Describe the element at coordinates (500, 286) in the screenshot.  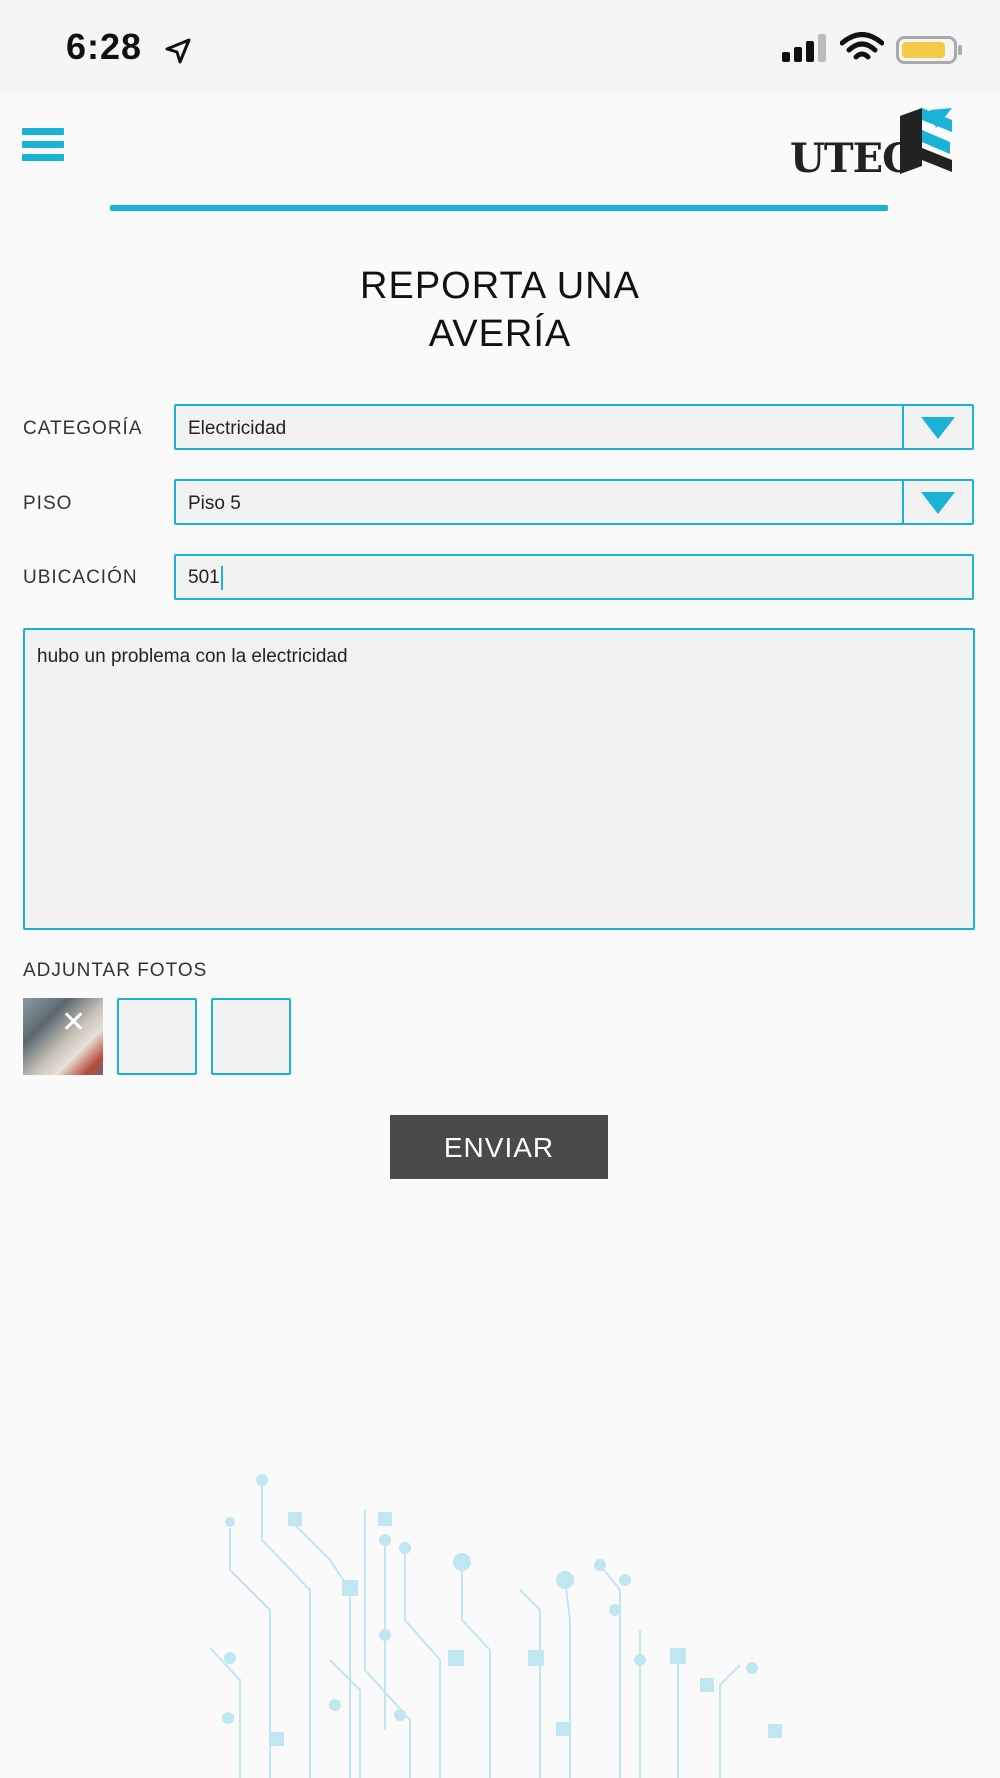
I see `title-line-1: REPORTA UNA` at that location.